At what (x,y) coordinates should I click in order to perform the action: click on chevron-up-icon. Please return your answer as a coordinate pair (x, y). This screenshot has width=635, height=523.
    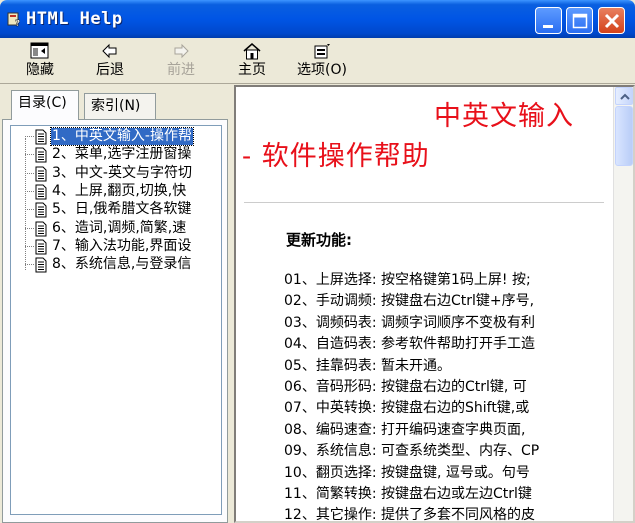
    Looking at the image, I should click on (625, 96).